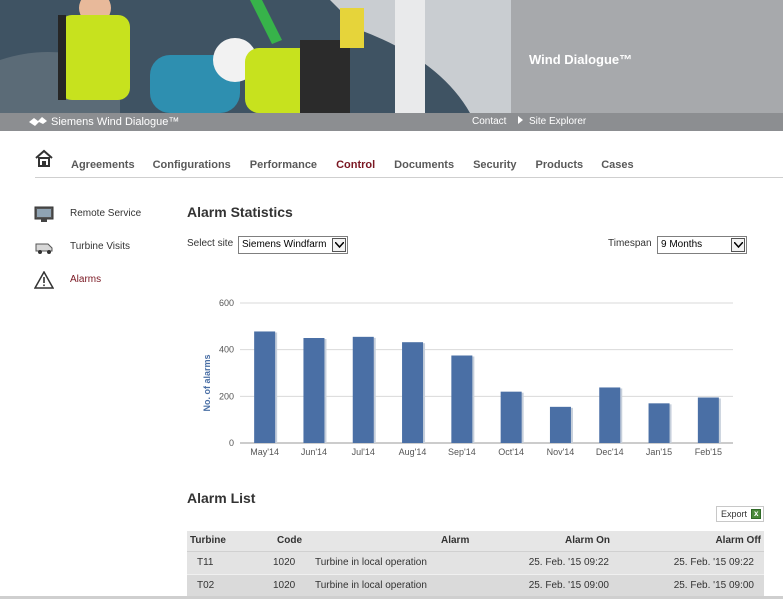  I want to click on sidebar-item-label: Remote Service, so click(106, 213).